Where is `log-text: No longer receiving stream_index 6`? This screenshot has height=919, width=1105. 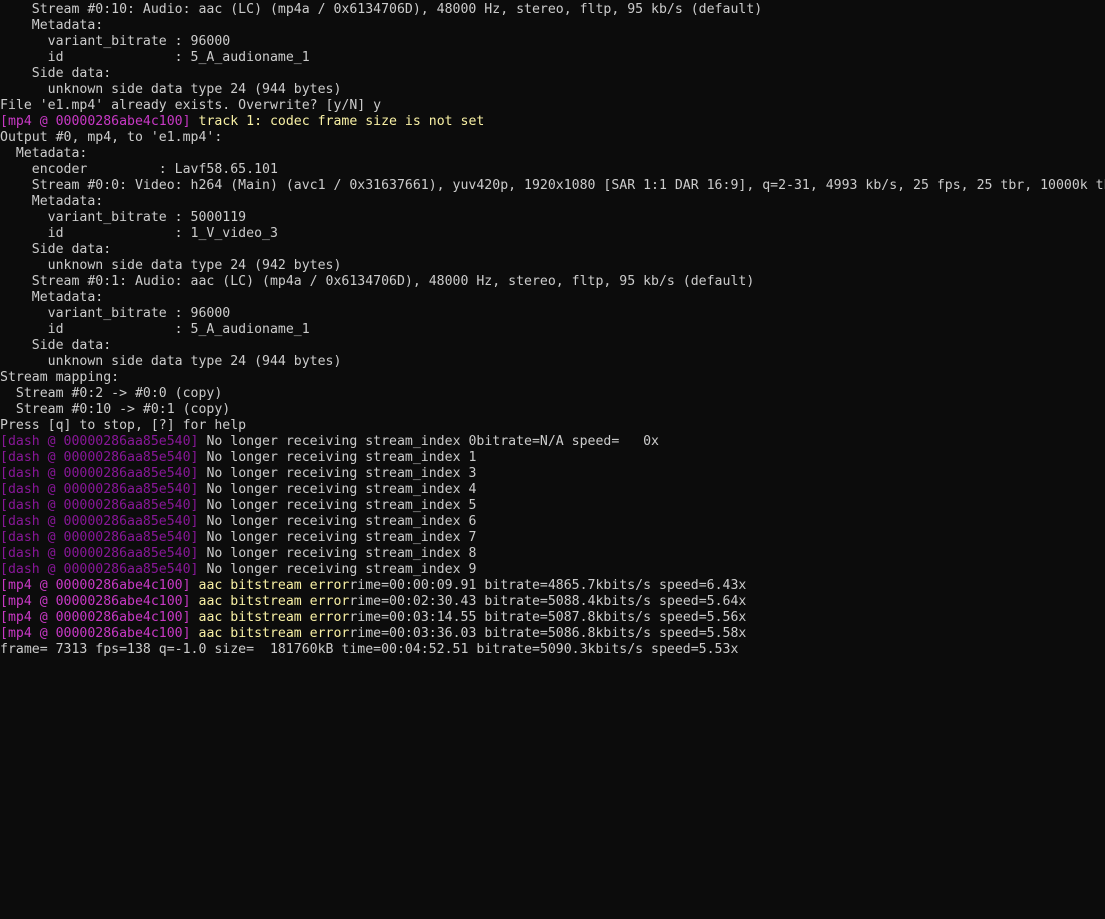 log-text: No longer receiving stream_index 6 is located at coordinates (337, 521).